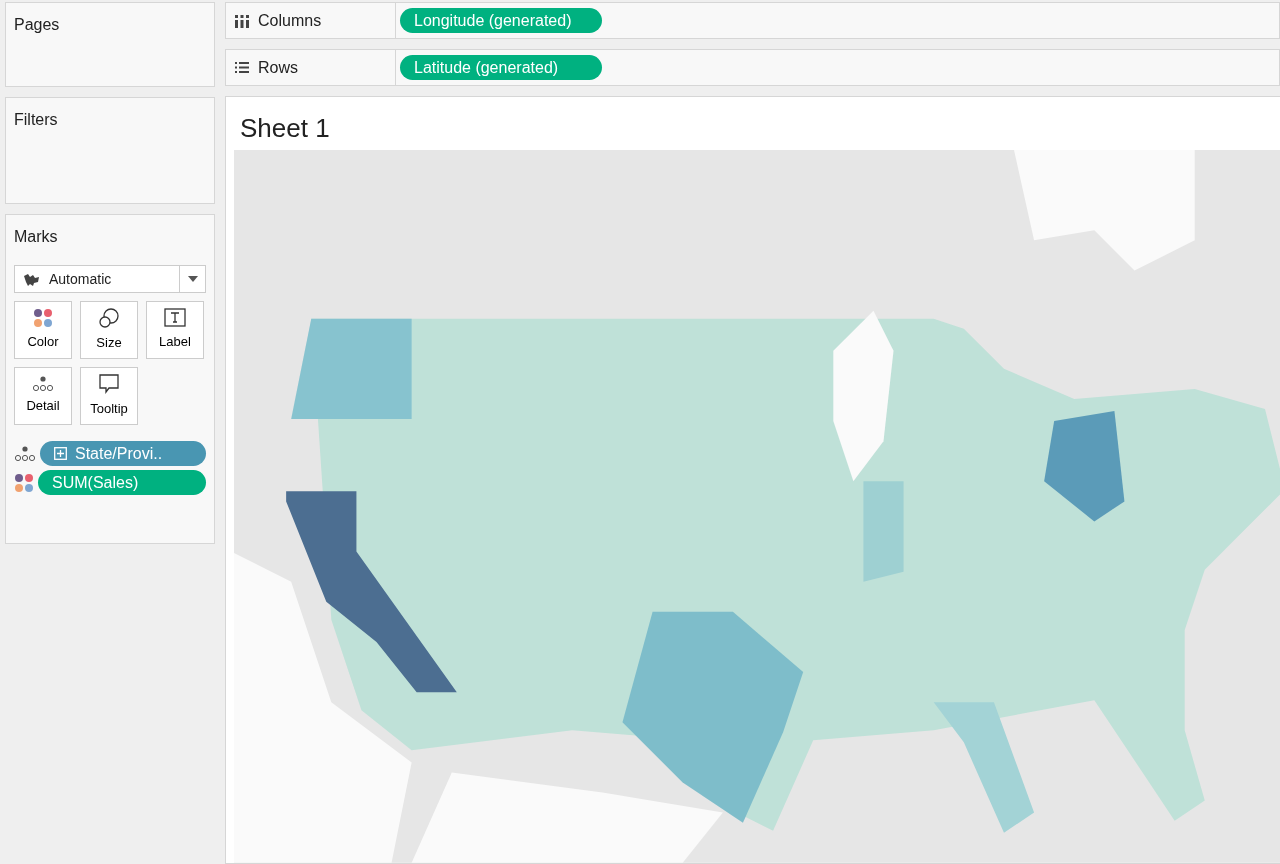 This screenshot has height=864, width=1280. I want to click on label-button: Label, so click(175, 330).